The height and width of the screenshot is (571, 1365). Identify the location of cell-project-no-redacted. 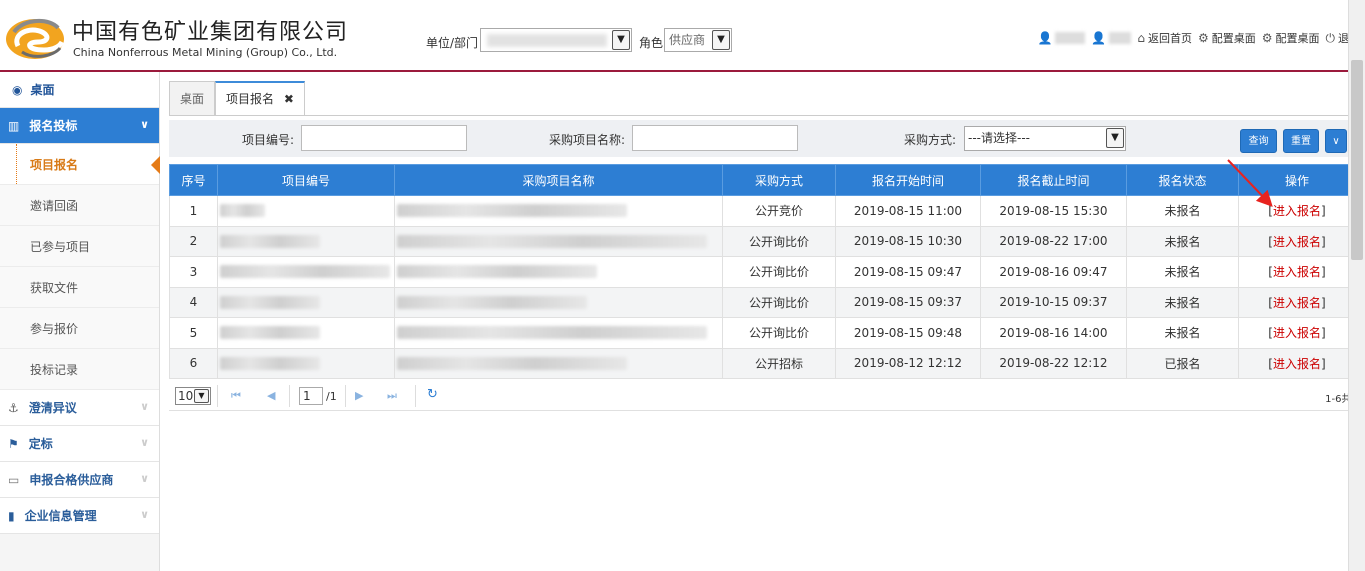
(306, 241).